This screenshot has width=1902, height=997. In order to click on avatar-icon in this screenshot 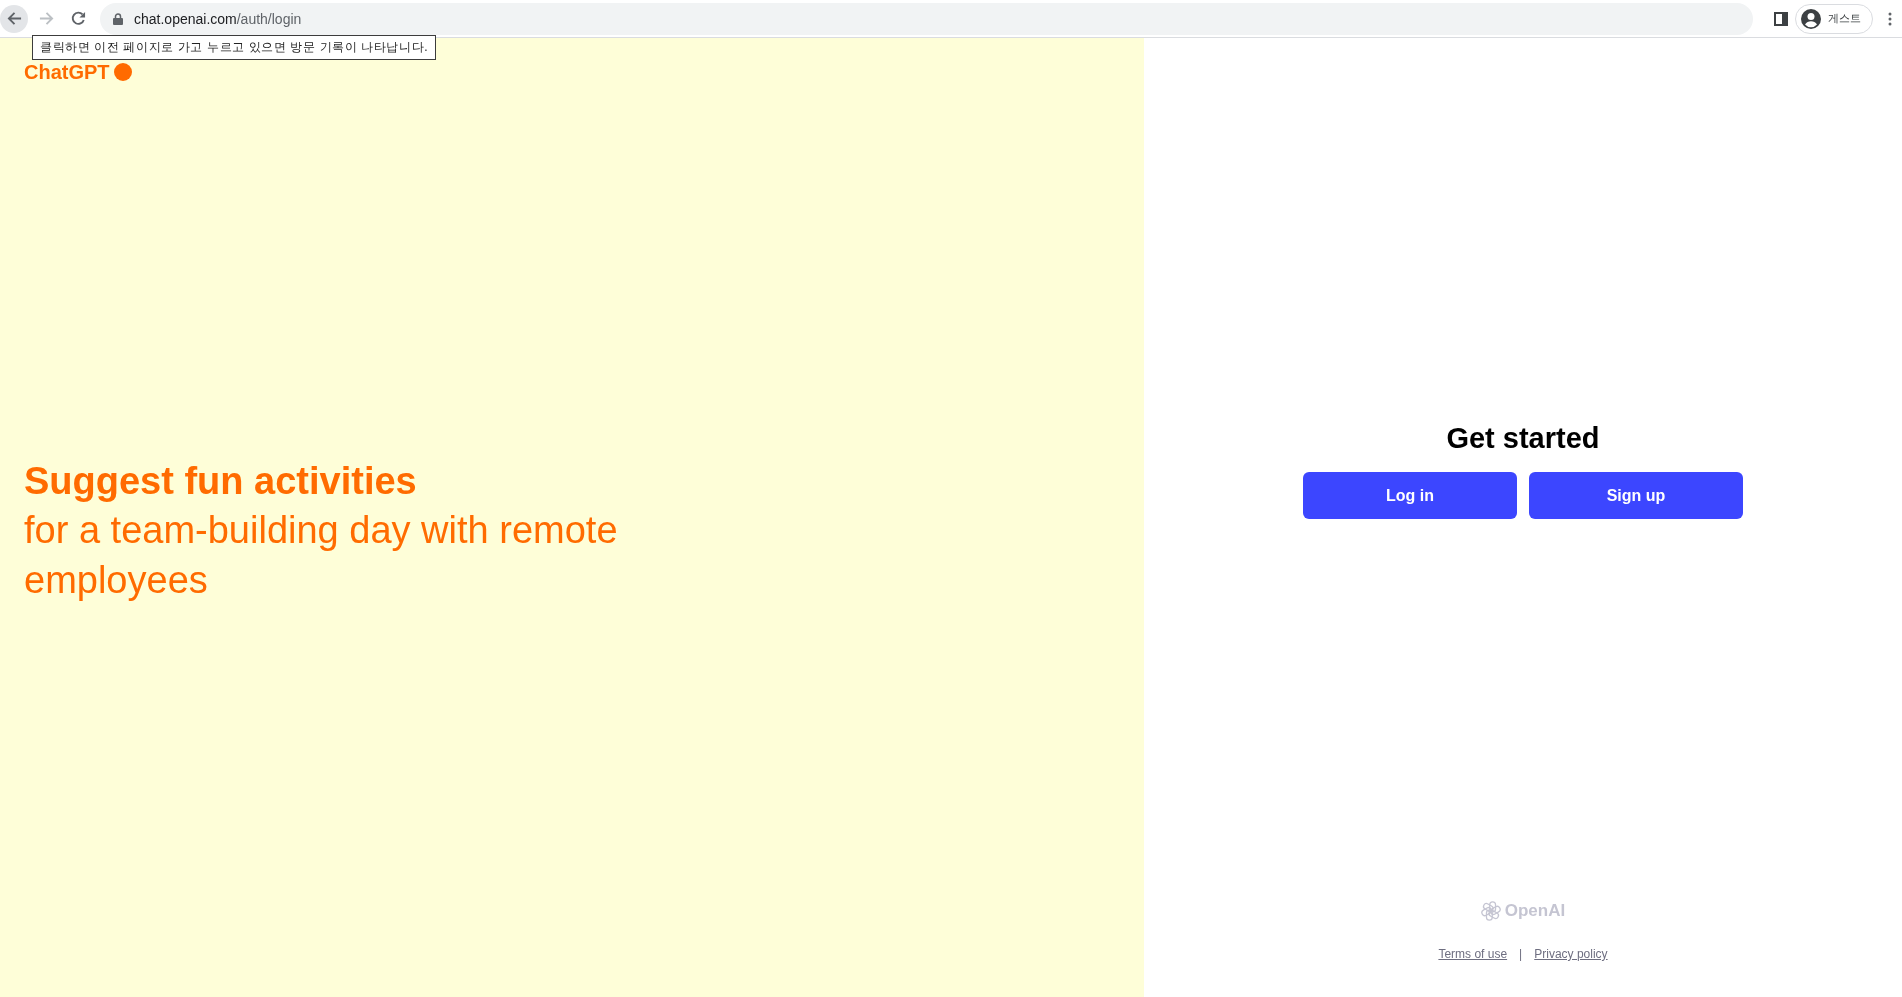, I will do `click(1811, 18)`.